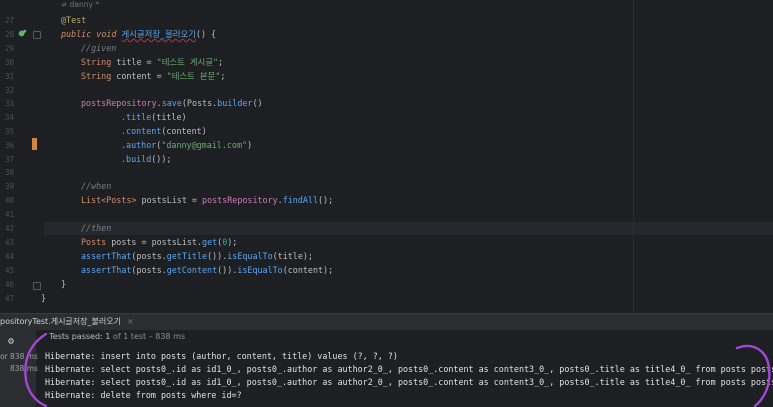 The image size is (773, 407). What do you see at coordinates (164, 131) in the screenshot?
I see `code-line-35: .content(content)` at bounding box center [164, 131].